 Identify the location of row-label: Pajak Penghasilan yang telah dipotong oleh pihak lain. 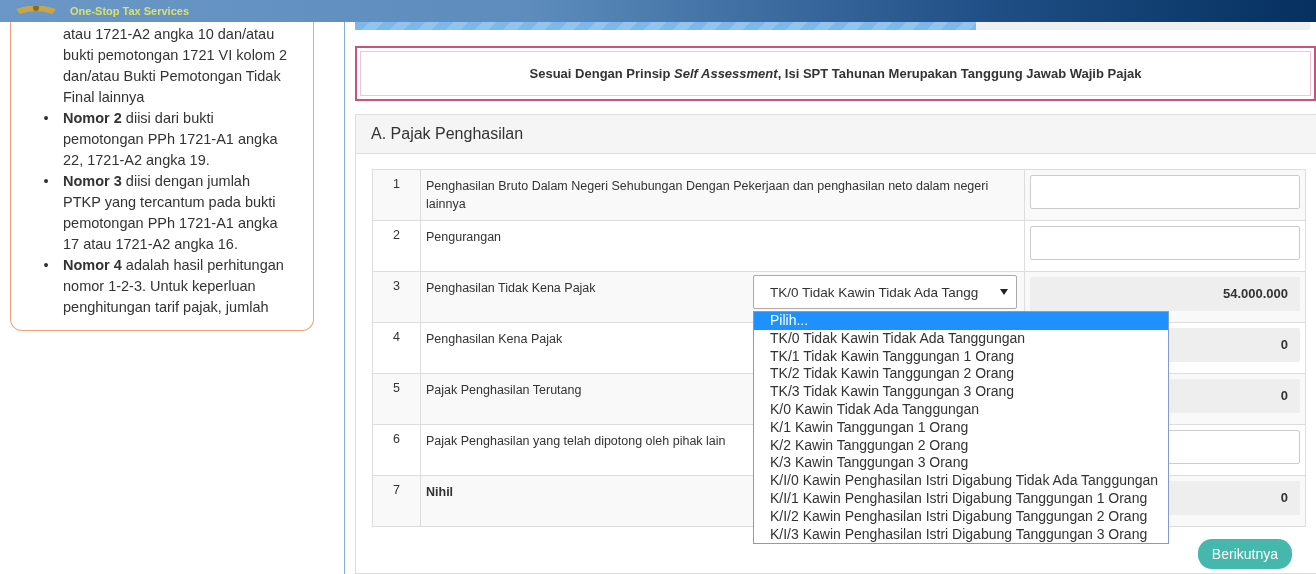
(576, 441).